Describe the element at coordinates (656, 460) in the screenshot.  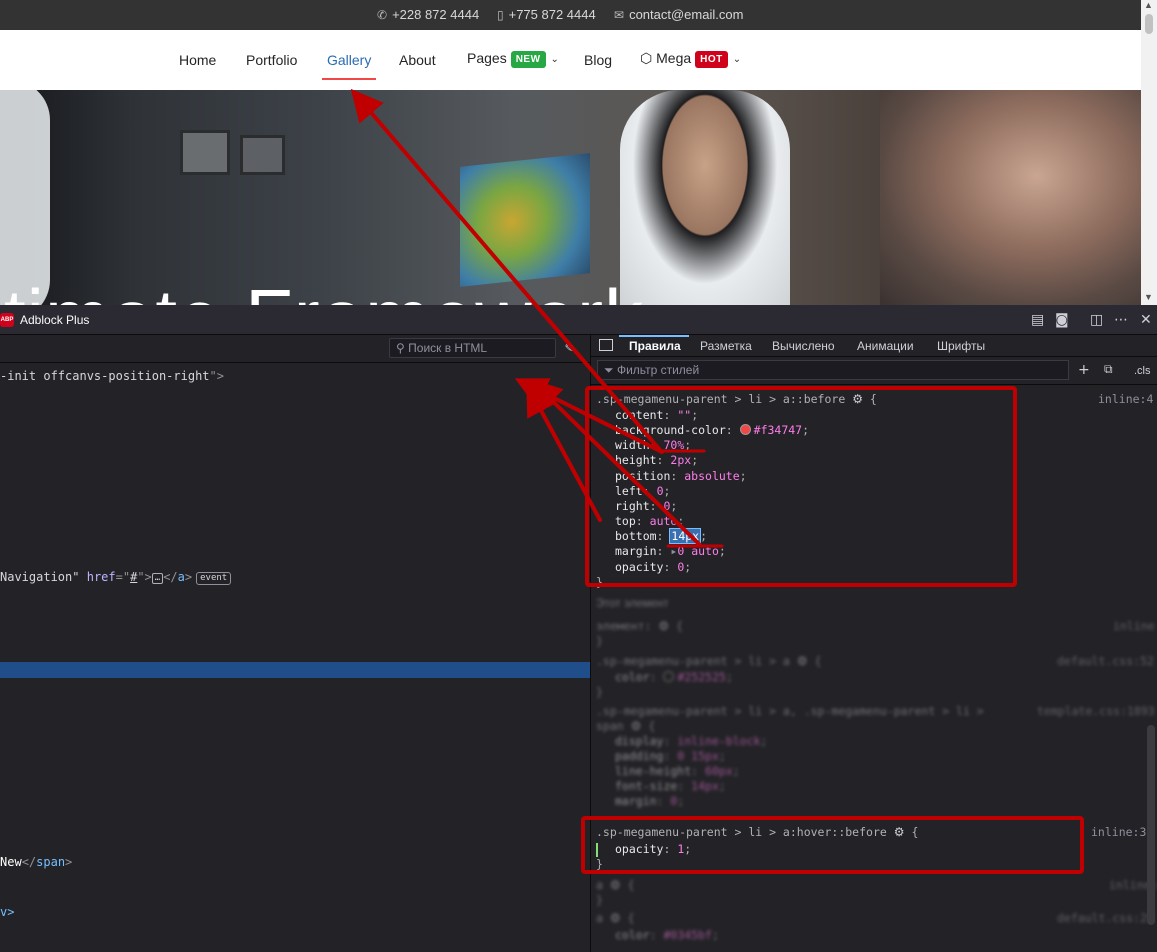
I see `declaration: height: 2px;` at that location.